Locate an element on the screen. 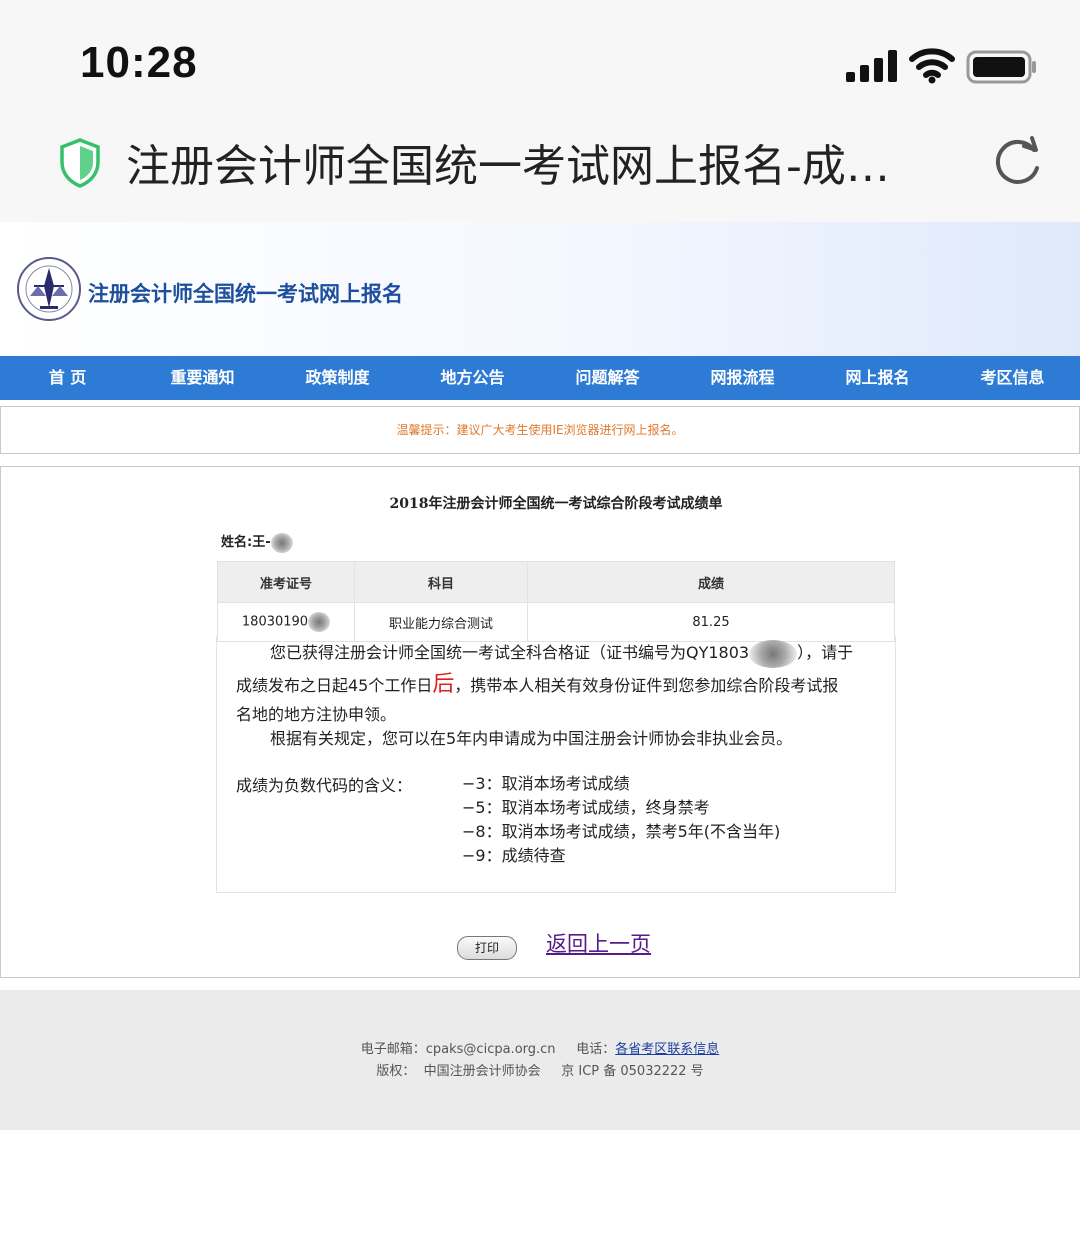 The width and height of the screenshot is (1080, 1236). exam-no-value: 18030190 is located at coordinates (275, 622).